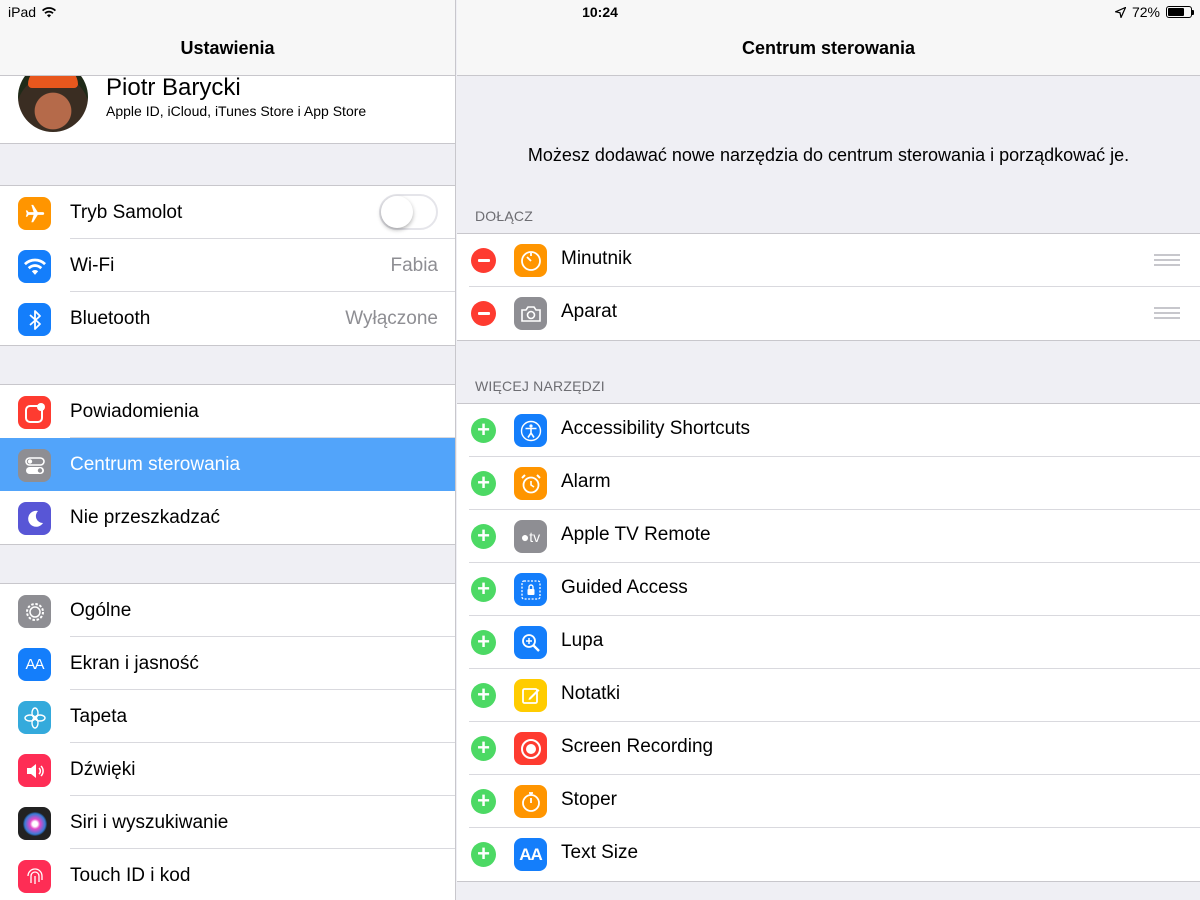 The image size is (1200, 900). I want to click on sidebar-item-bluetooth: Bluetooth Wyłączone, so click(227, 318).